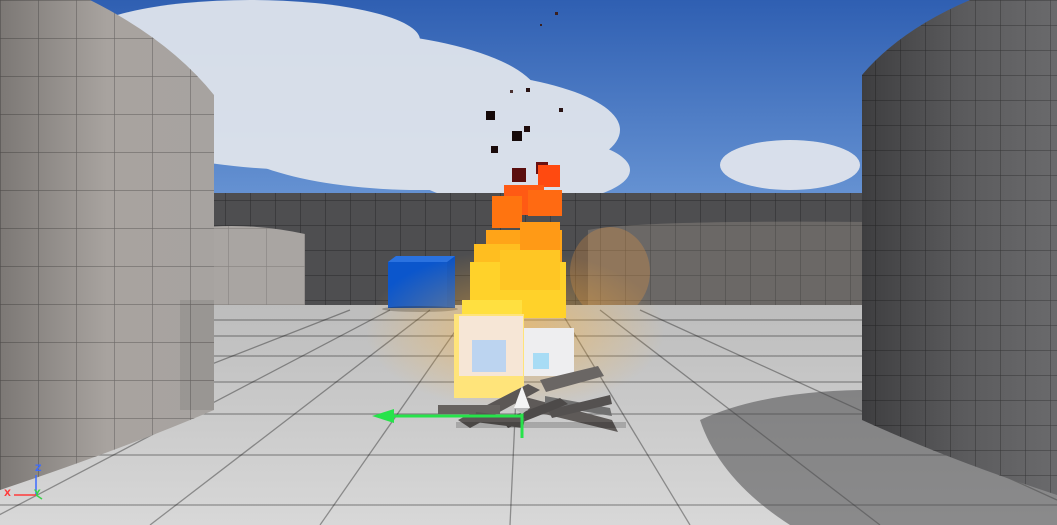  What do you see at coordinates (7, 494) in the screenshot?
I see `x-axis-label: X` at bounding box center [7, 494].